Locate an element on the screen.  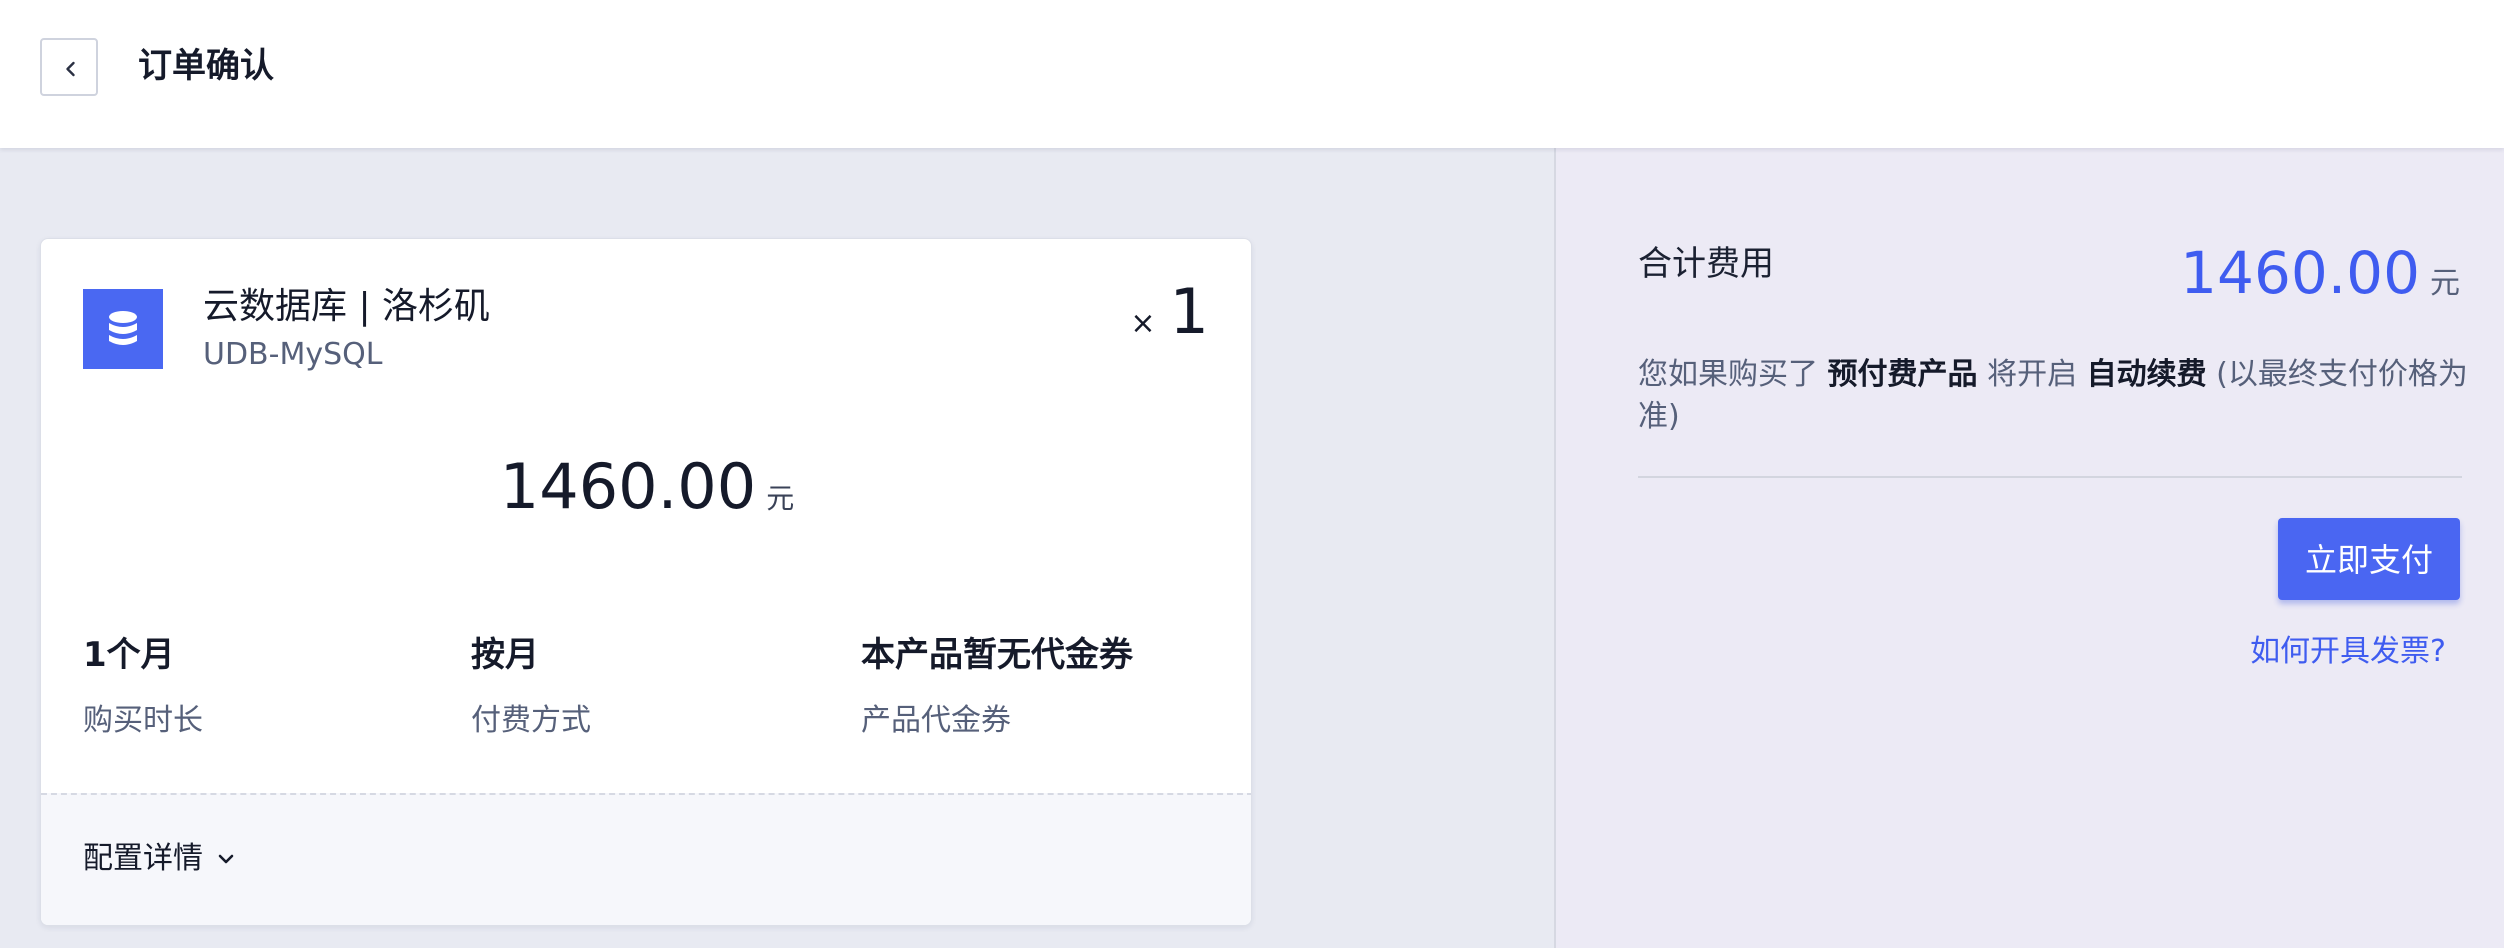
product-price-unit: 元 is located at coordinates (780, 498).